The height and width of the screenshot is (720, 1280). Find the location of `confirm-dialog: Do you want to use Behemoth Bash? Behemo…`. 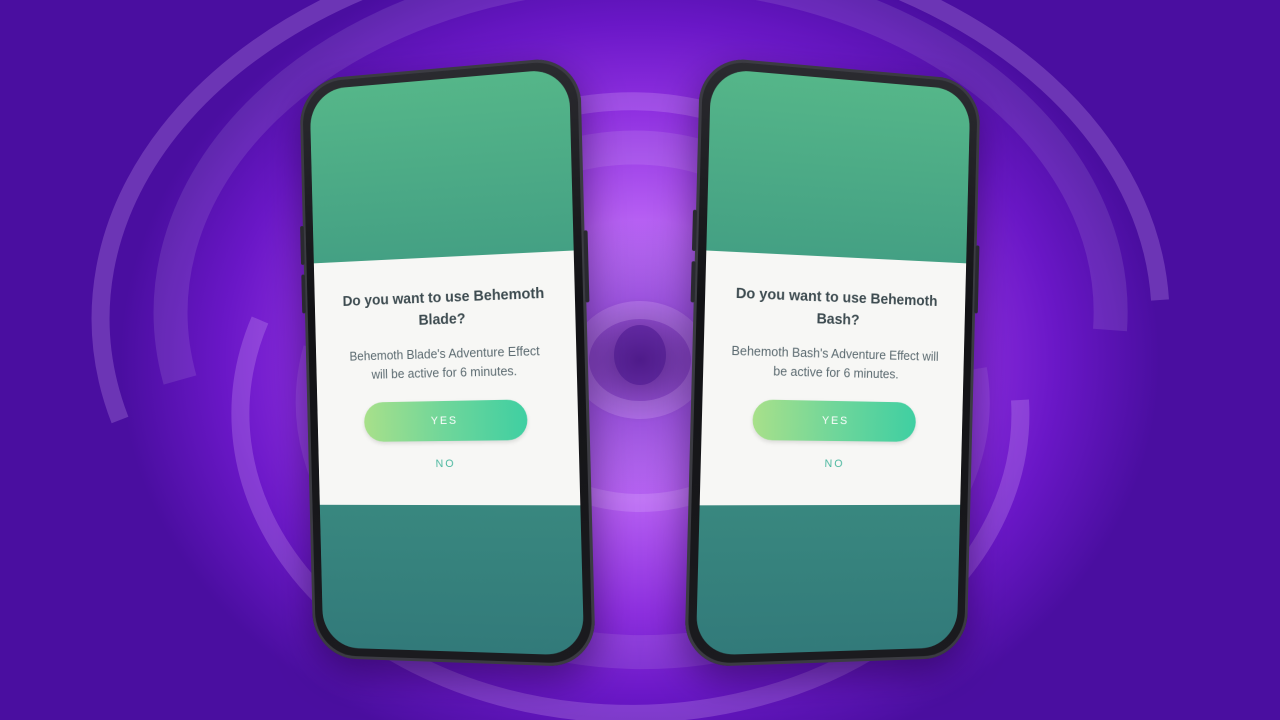

confirm-dialog: Do you want to use Behemoth Bash? Behemo… is located at coordinates (833, 378).